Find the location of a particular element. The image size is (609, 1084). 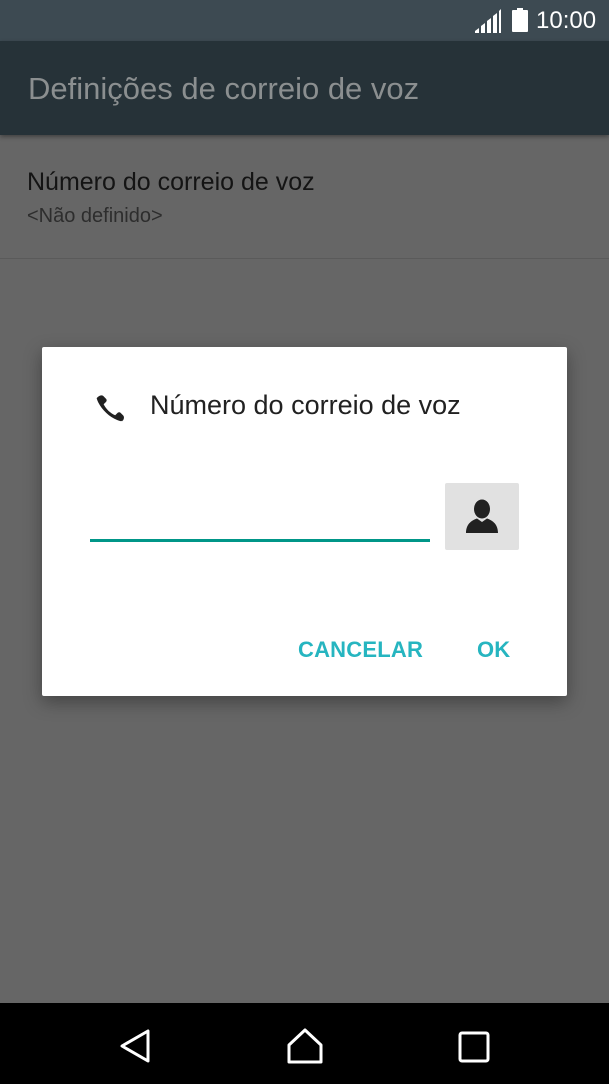

signal-icon is located at coordinates (488, 21).